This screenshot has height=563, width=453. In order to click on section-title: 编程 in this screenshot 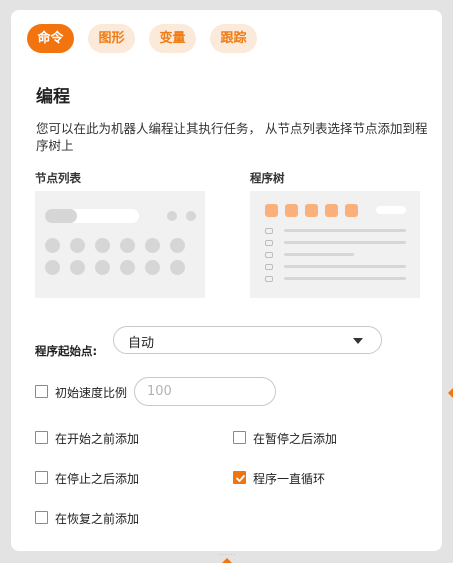, I will do `click(53, 97)`.